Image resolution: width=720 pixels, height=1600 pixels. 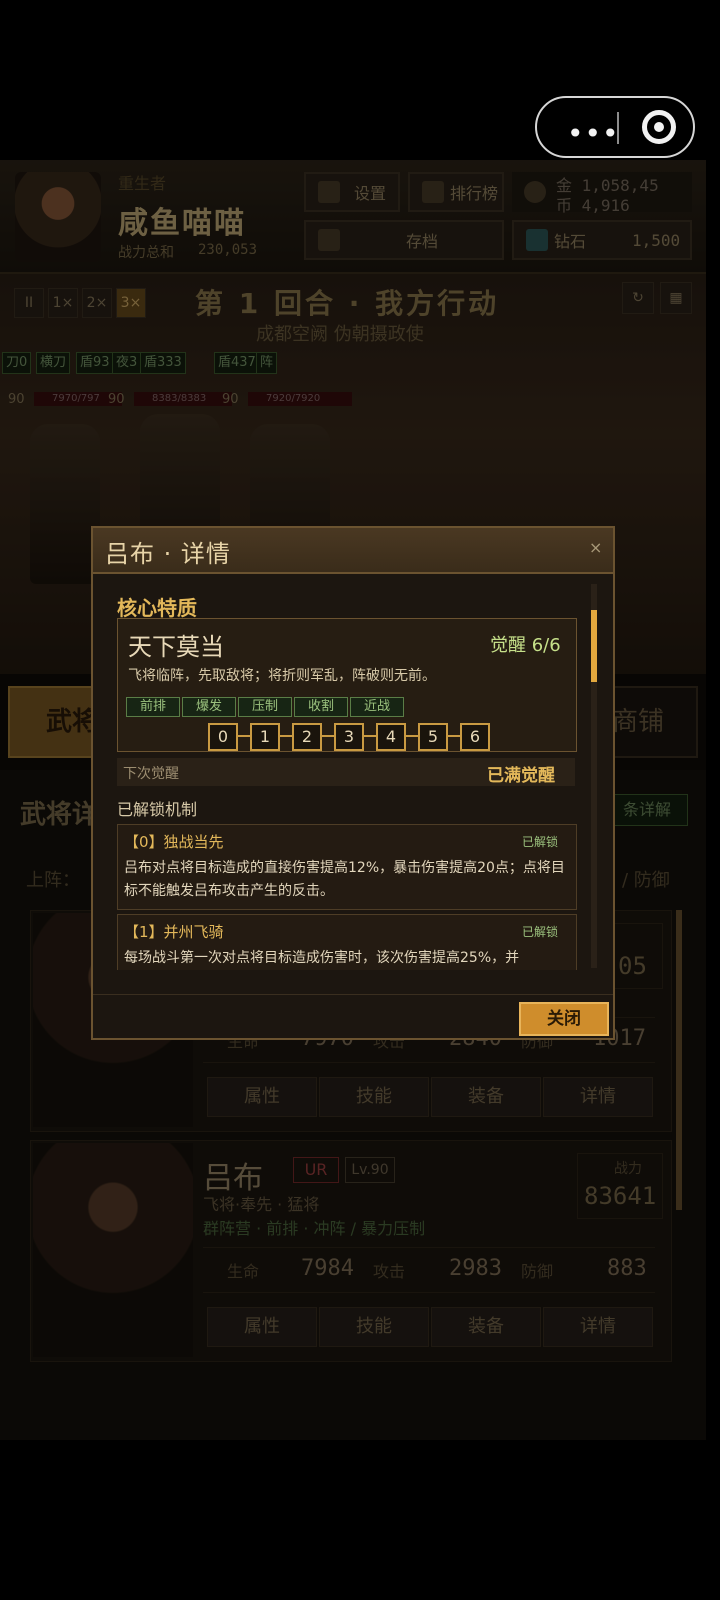 What do you see at coordinates (349, 737) in the screenshot?
I see `awaken-level: 3` at bounding box center [349, 737].